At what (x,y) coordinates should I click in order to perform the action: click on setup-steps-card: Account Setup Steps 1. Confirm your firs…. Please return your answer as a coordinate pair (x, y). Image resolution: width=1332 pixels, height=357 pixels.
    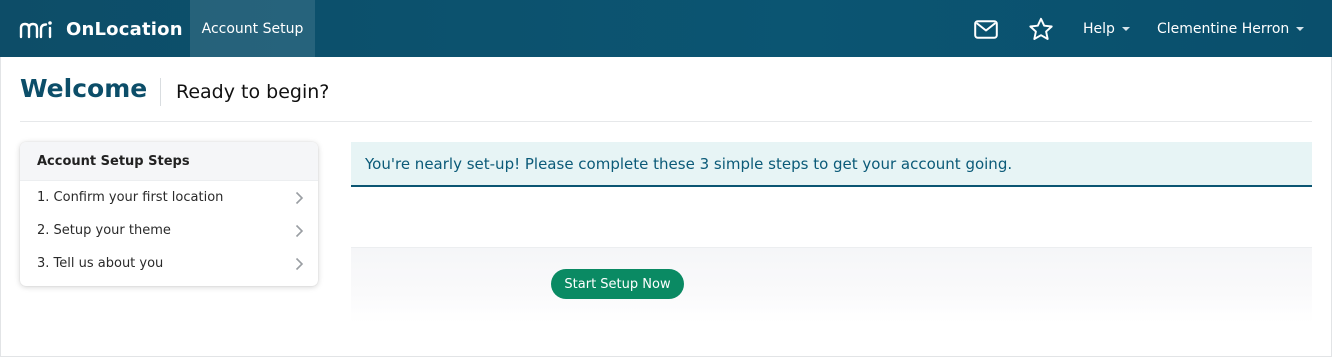
    Looking at the image, I should click on (169, 214).